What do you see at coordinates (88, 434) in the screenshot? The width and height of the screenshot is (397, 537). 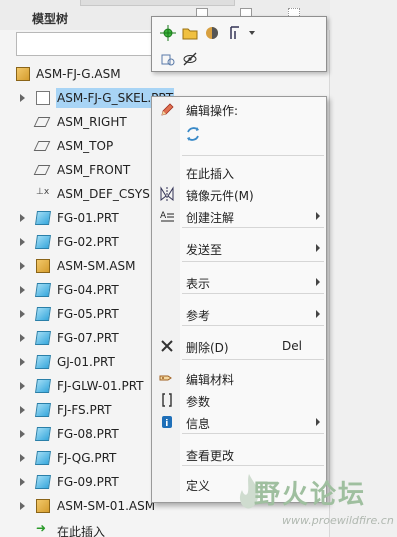 I see `tree-item-label: FG-08.PRT` at bounding box center [88, 434].